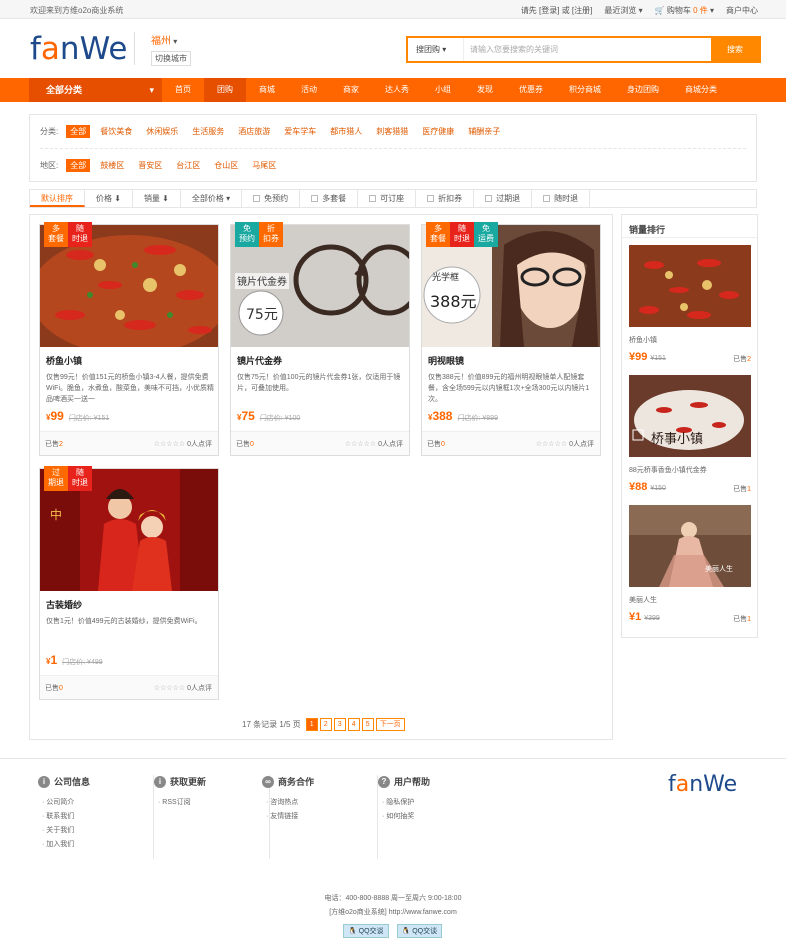 The height and width of the screenshot is (943, 786). I want to click on category-filter-item: 医疗健康, so click(438, 131).